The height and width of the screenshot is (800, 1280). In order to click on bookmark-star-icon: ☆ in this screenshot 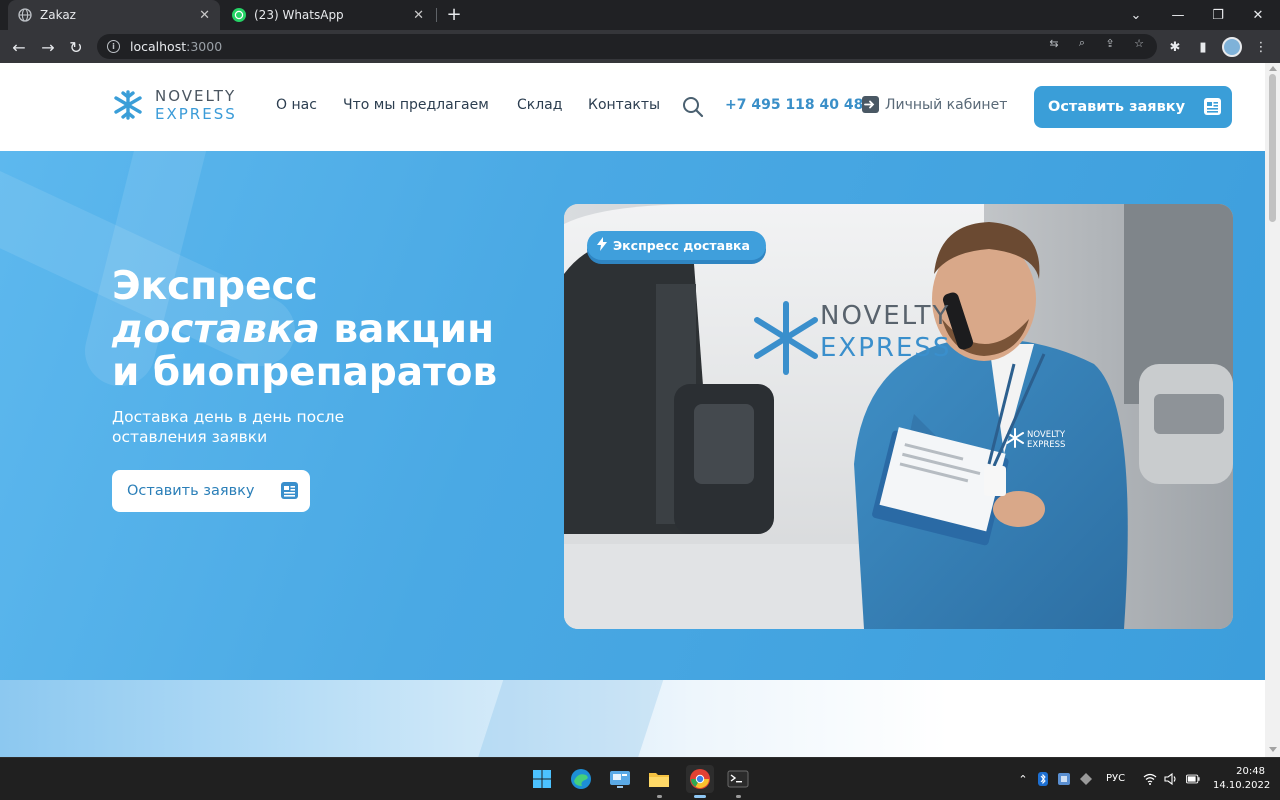, I will do `click(1139, 43)`.